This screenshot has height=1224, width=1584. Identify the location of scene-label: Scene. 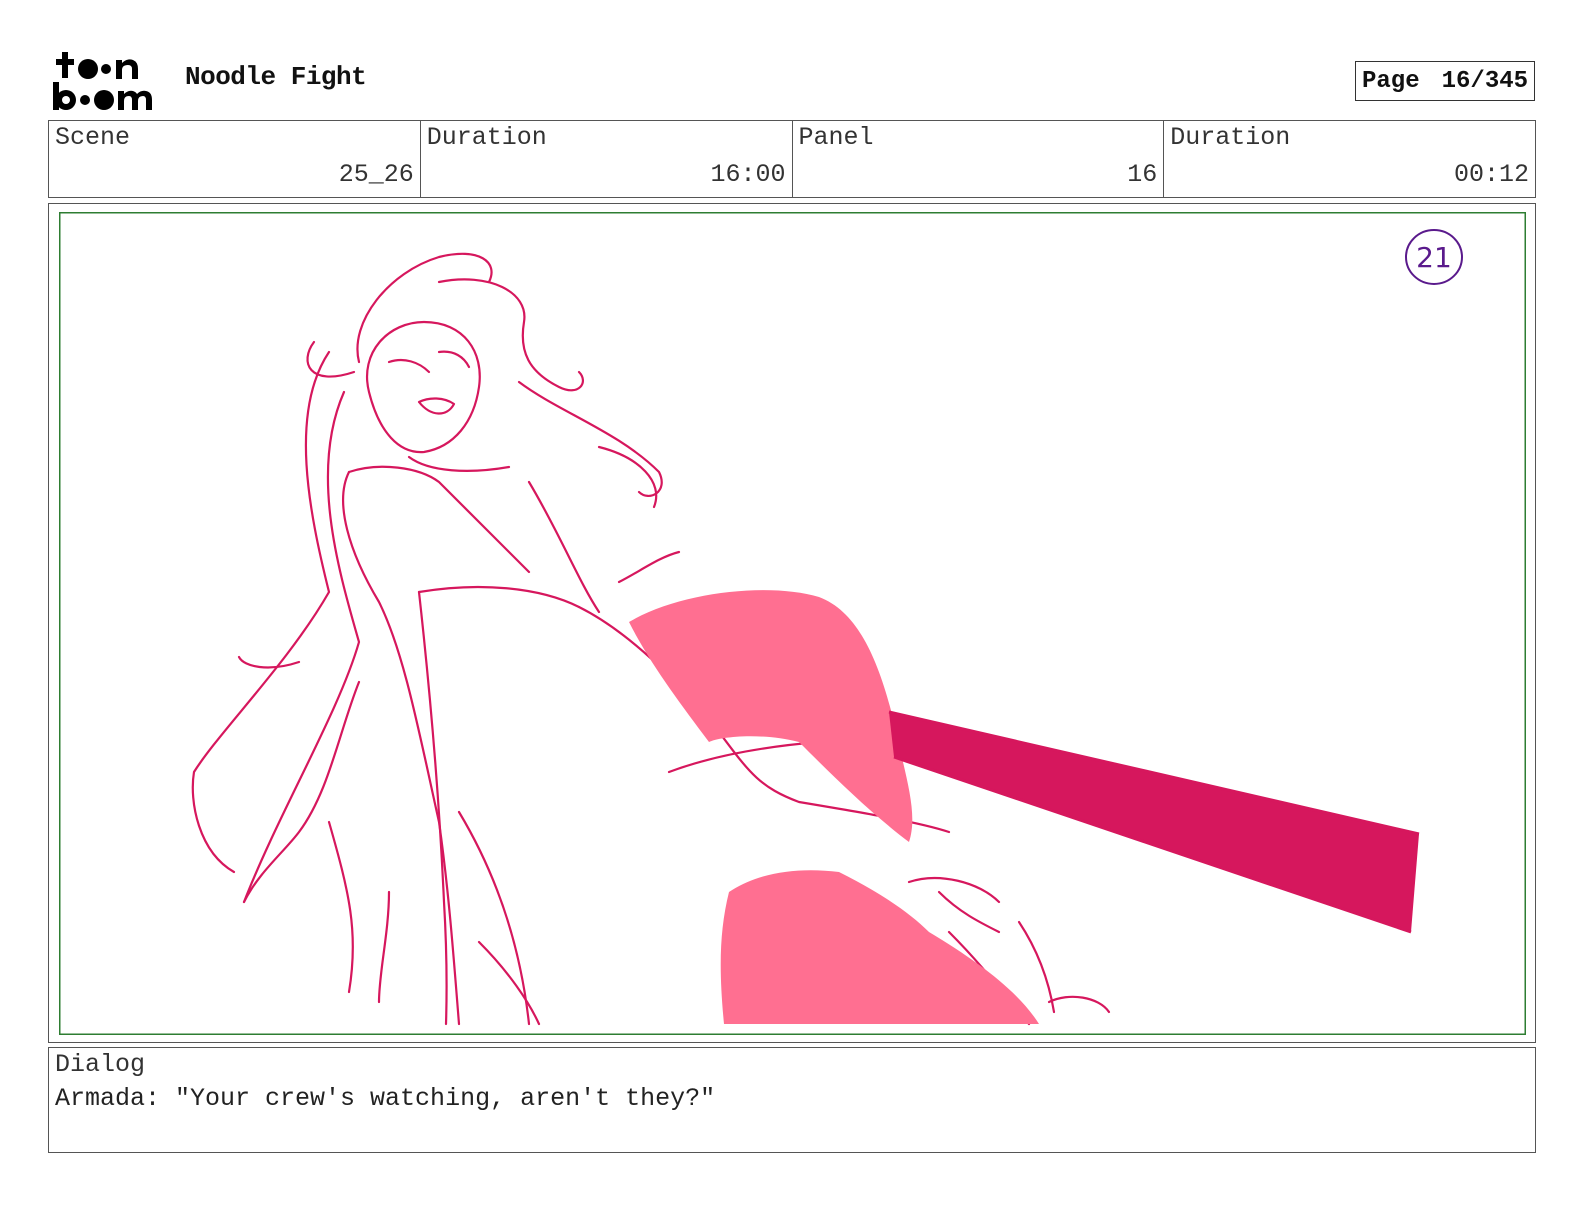
(93, 137).